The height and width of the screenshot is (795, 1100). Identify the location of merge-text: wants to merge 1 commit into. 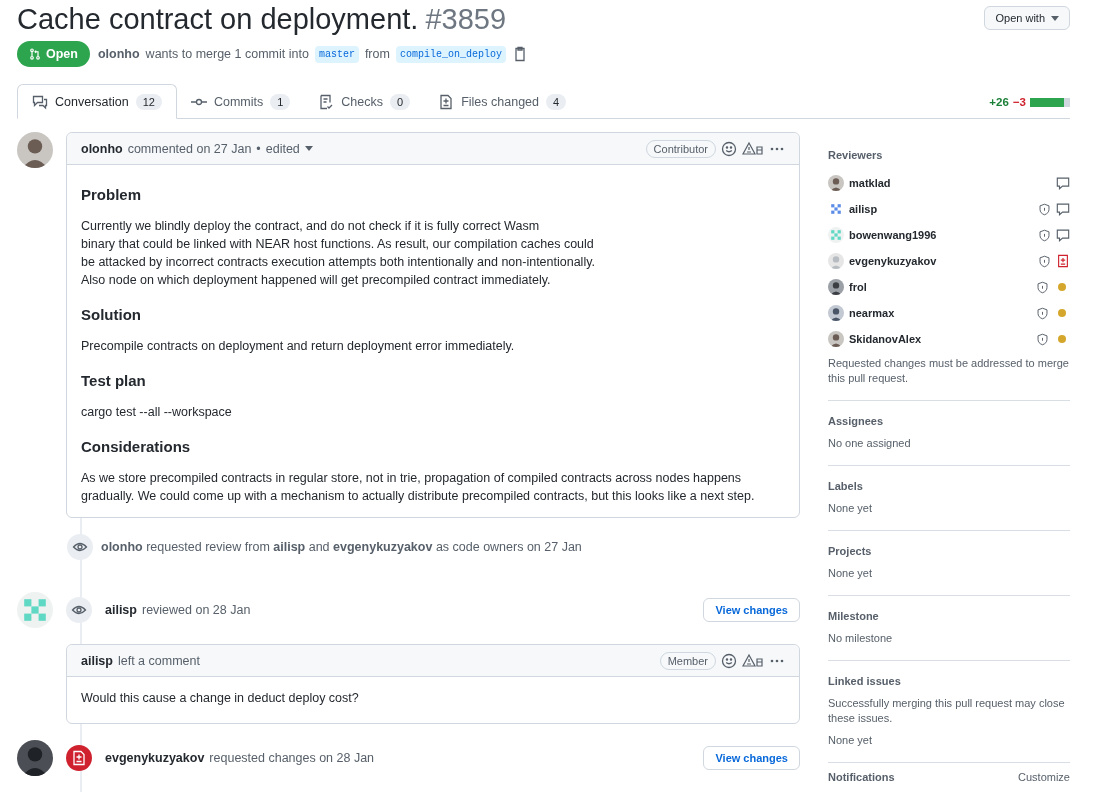
(227, 54).